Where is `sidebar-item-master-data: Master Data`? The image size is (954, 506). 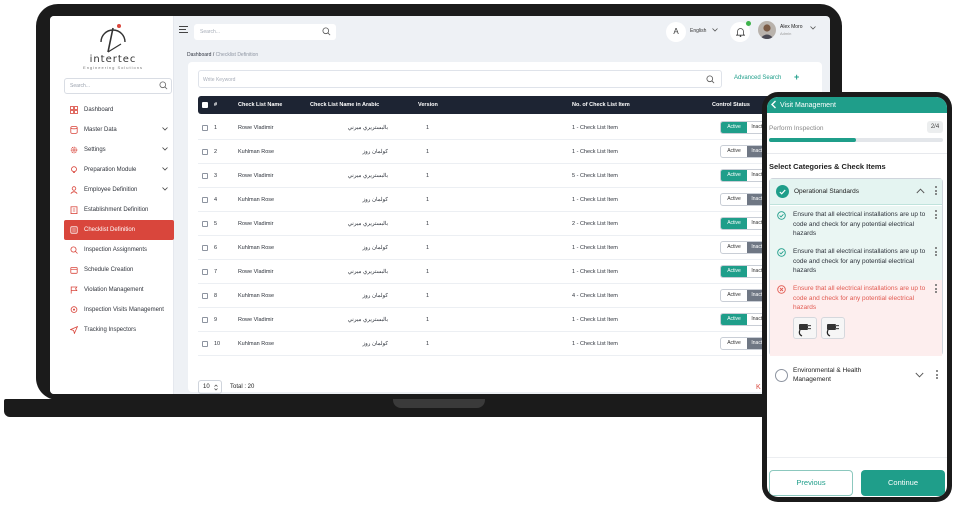
sidebar-item-master-data: Master Data is located at coordinates (119, 130).